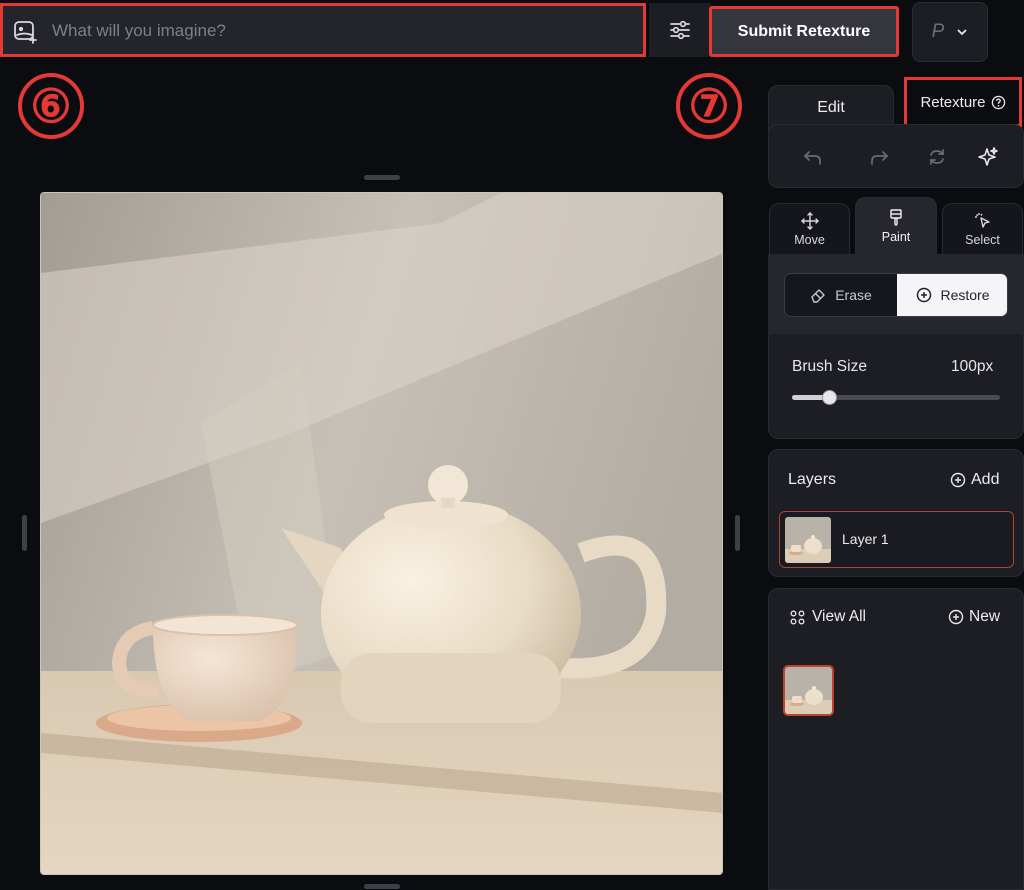 The width and height of the screenshot is (1024, 890). What do you see at coordinates (797, 617) in the screenshot?
I see `grid-icon` at bounding box center [797, 617].